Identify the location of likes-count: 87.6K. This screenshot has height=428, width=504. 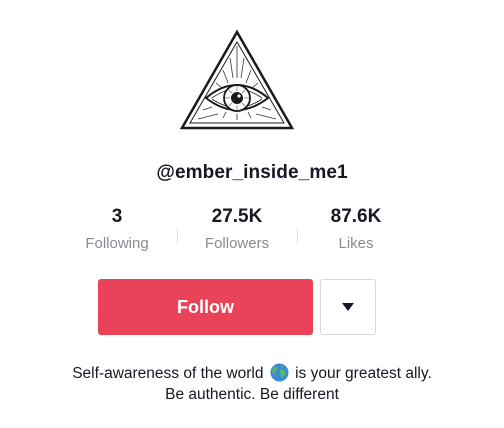
(356, 216).